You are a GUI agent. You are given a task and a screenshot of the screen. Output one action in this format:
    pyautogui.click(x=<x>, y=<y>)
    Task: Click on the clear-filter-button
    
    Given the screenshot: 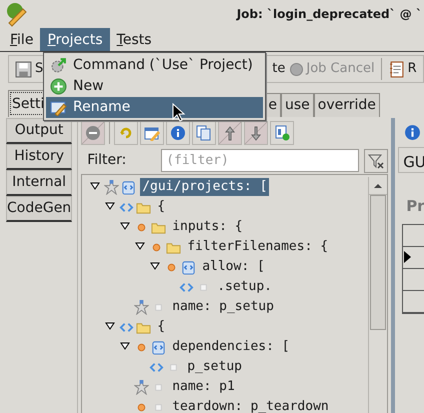 What is the action you would take?
    pyautogui.click(x=376, y=160)
    